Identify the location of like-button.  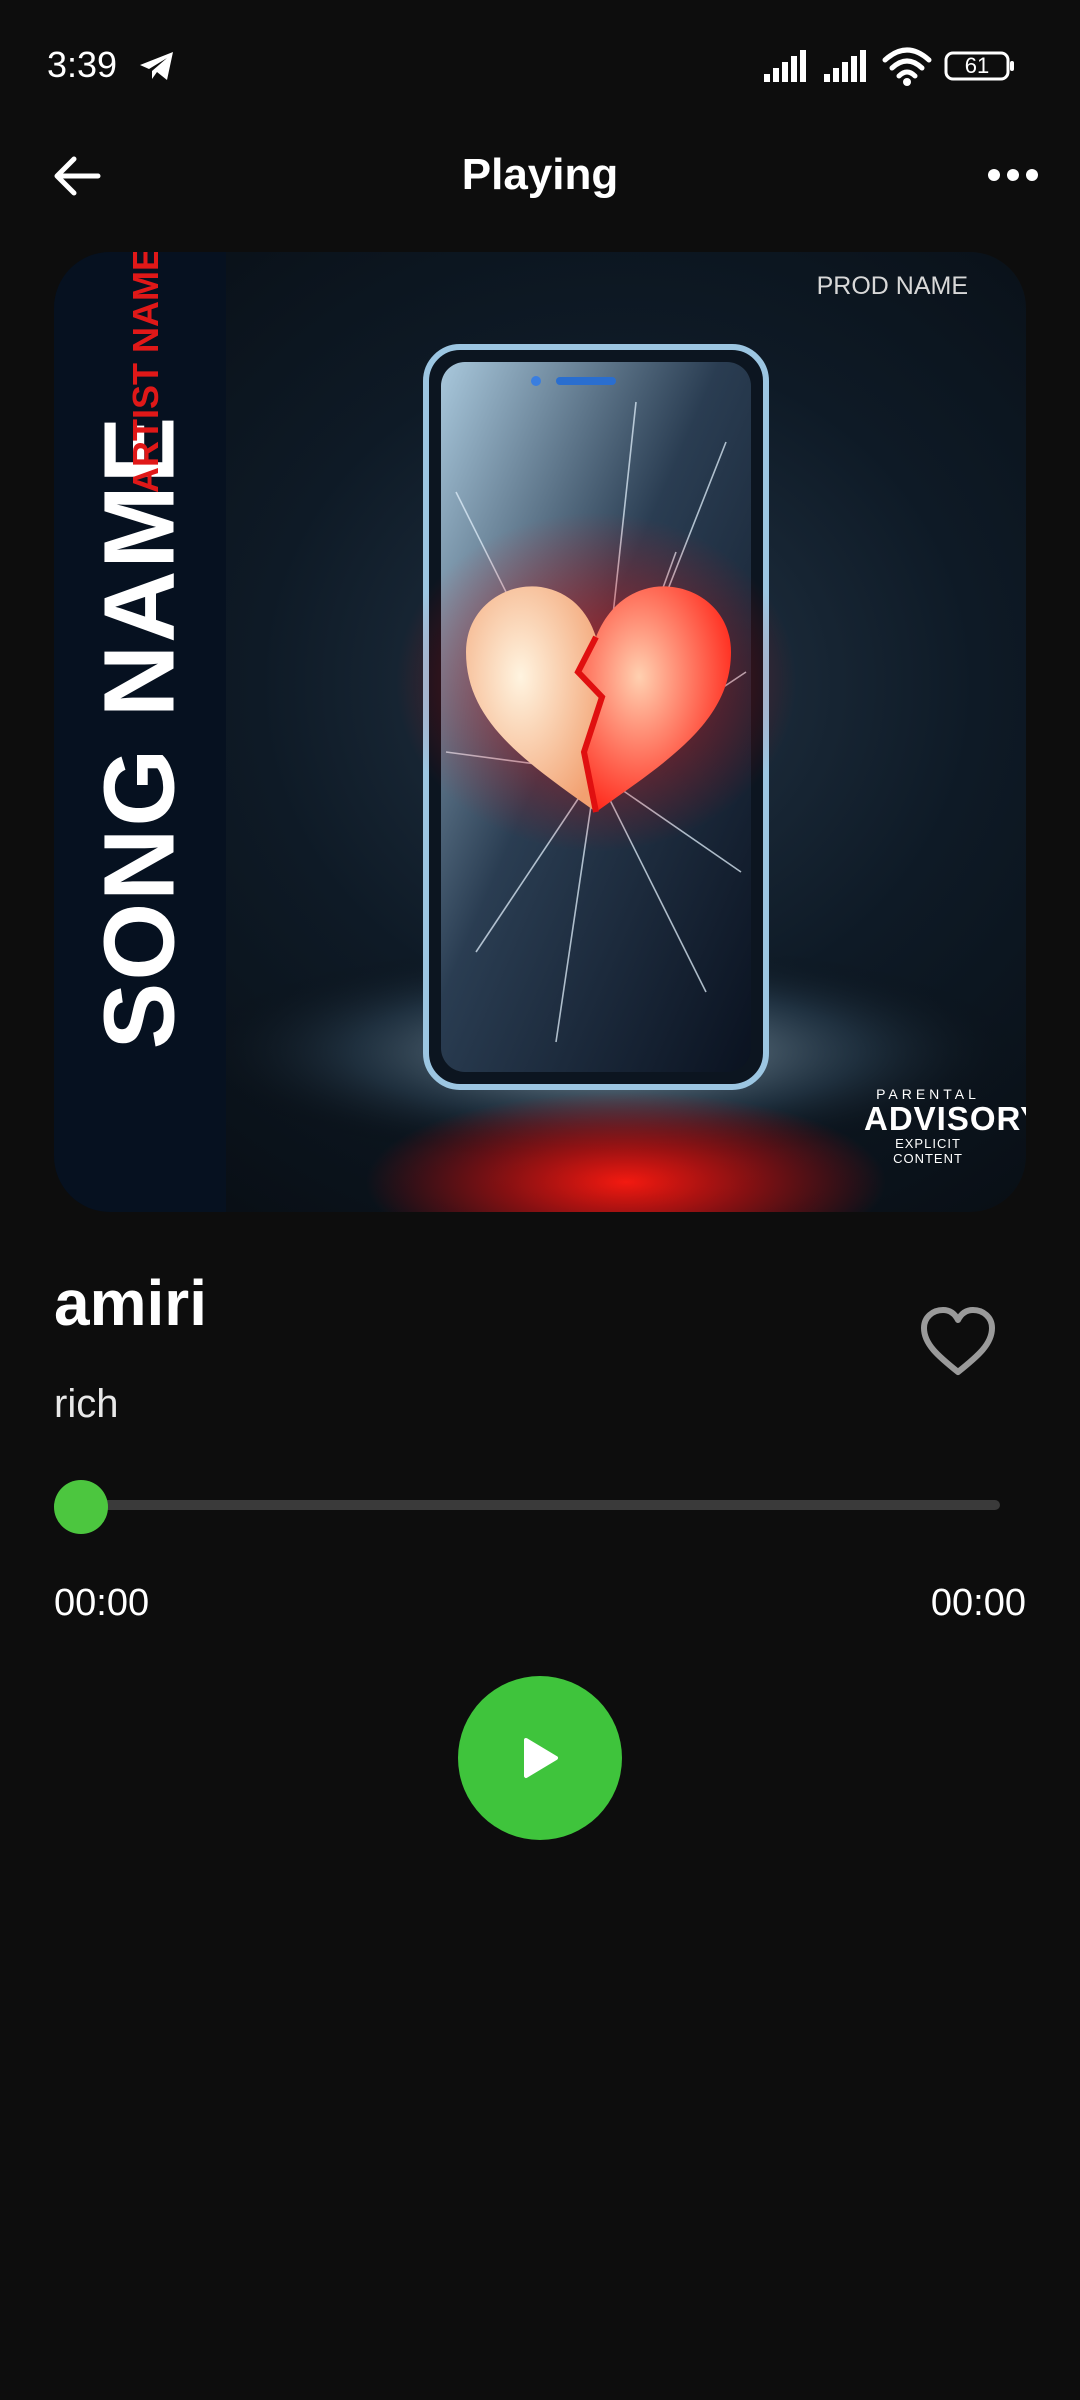
(958, 1341).